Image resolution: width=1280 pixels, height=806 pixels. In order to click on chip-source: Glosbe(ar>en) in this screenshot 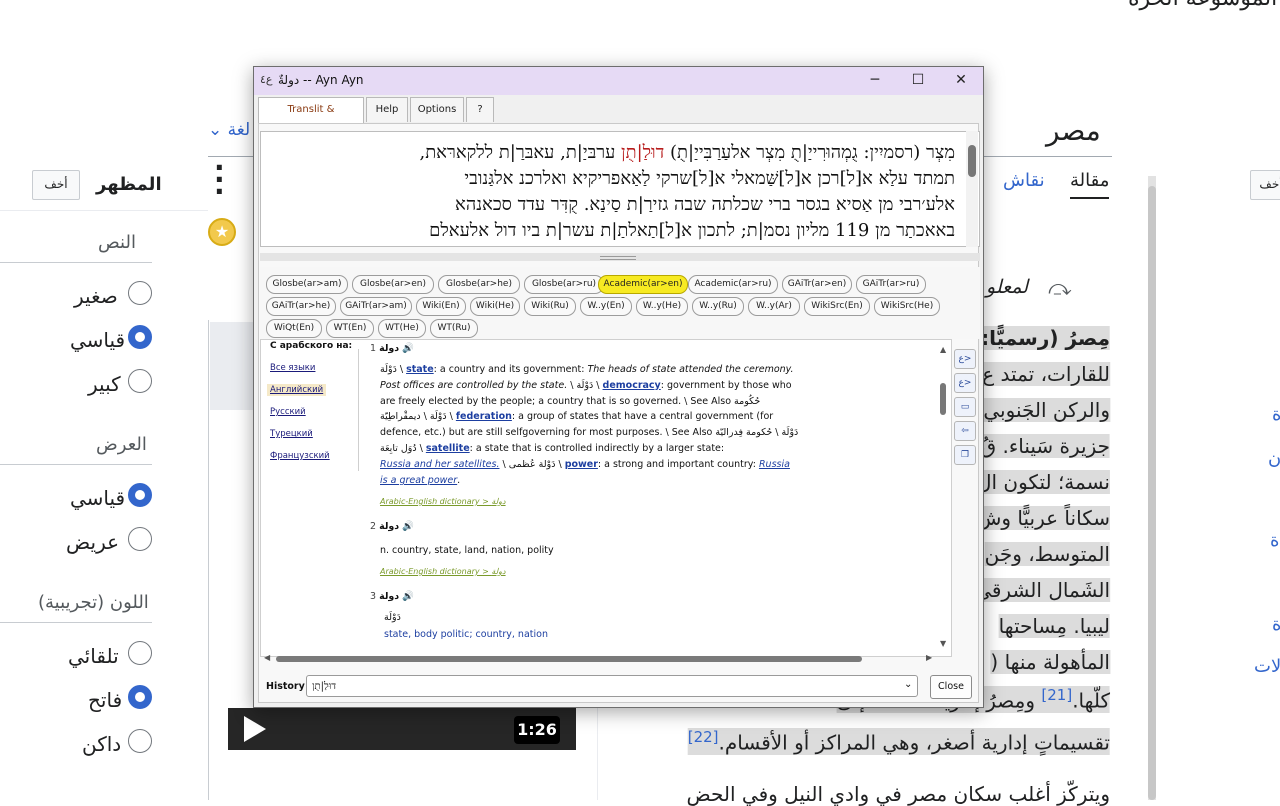, I will do `click(393, 284)`.